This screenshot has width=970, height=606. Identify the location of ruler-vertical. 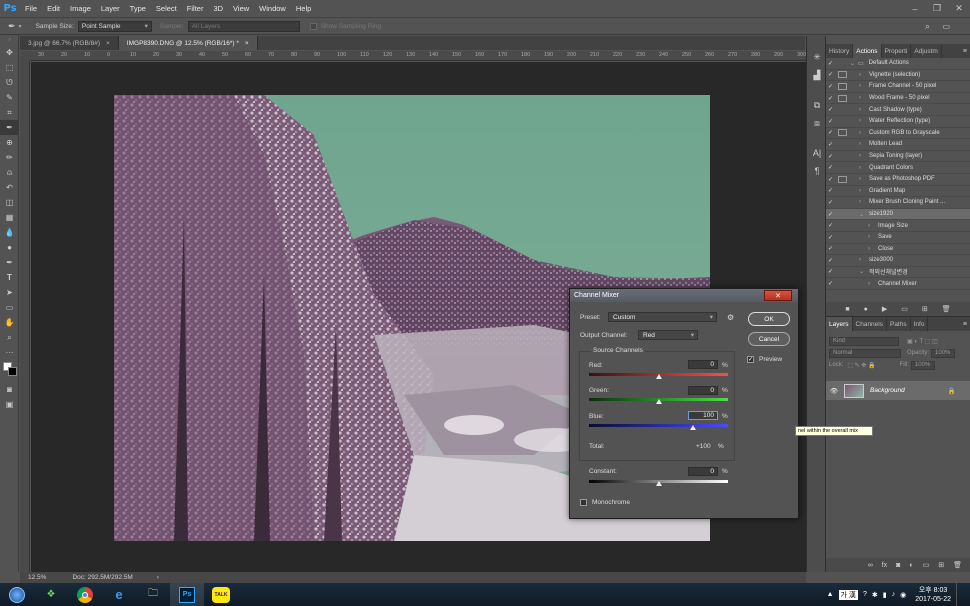
(25, 316).